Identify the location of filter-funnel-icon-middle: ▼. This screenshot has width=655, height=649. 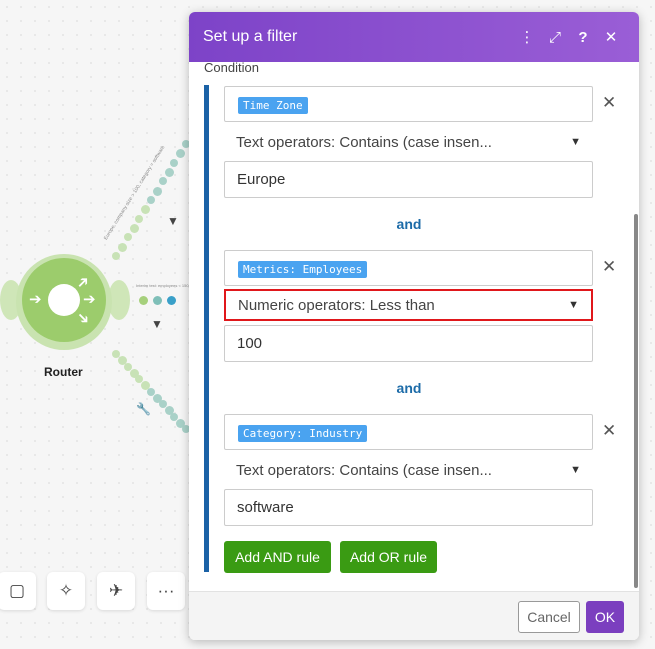
(157, 324).